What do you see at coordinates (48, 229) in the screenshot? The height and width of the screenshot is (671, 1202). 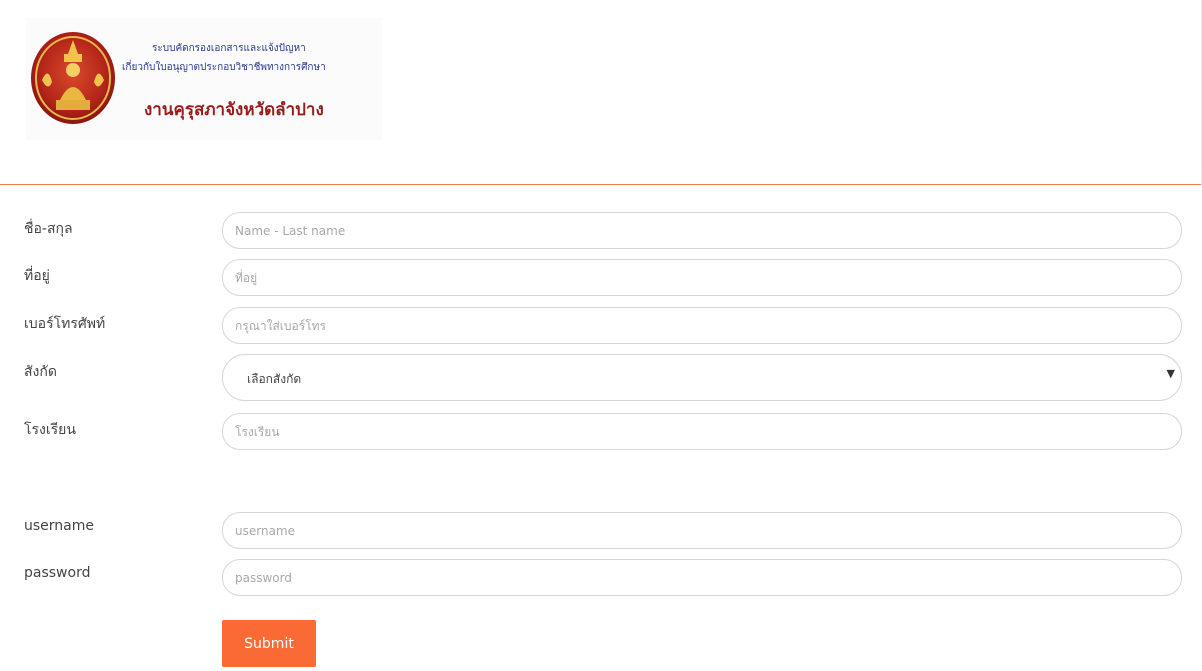 I see `name-label: ชื่อ-สกุล` at bounding box center [48, 229].